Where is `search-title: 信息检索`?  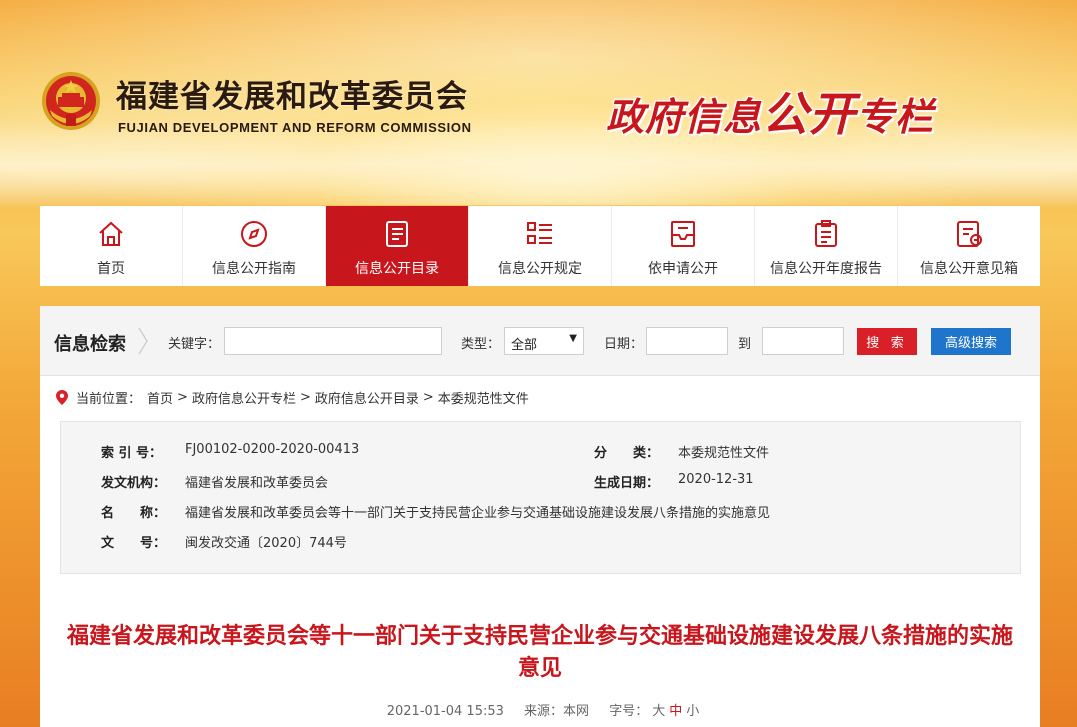 search-title: 信息检索 is located at coordinates (90, 344).